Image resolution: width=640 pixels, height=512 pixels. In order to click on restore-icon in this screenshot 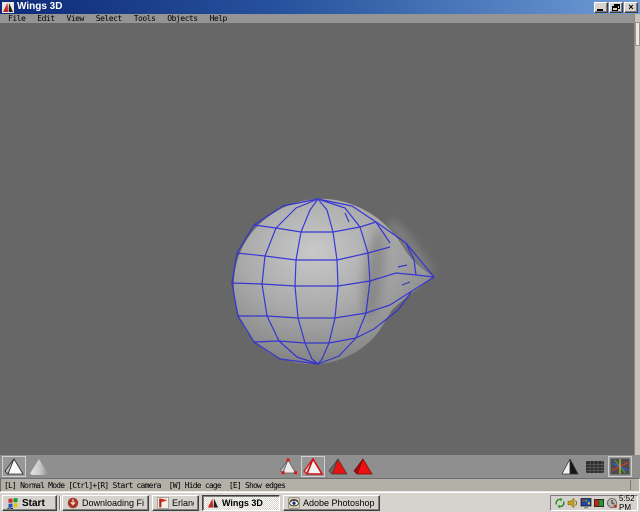, I will do `click(616, 7)`.